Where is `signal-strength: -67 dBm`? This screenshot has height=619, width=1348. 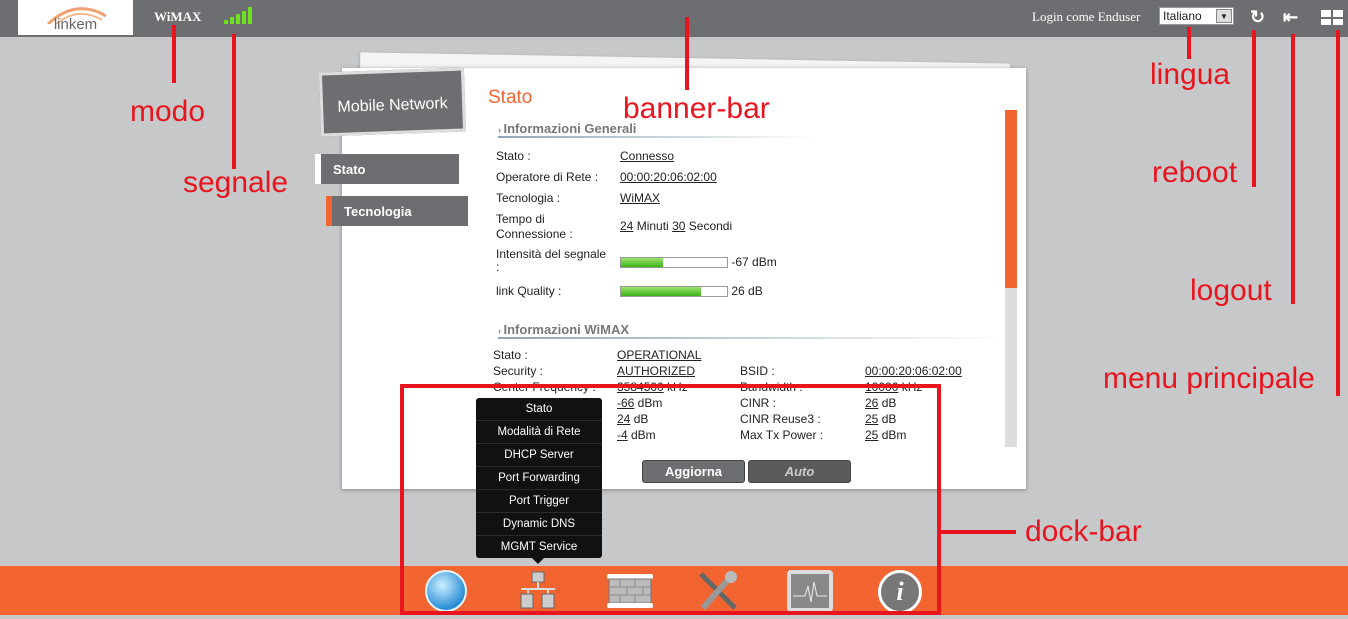
signal-strength: -67 dBm is located at coordinates (698, 262).